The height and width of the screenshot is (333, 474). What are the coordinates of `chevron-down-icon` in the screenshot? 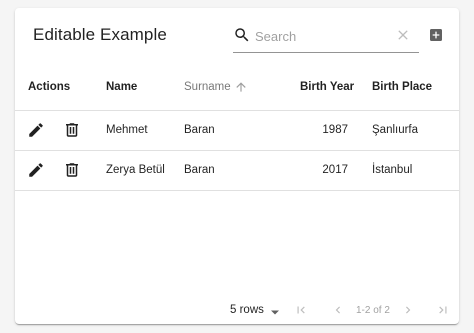 It's located at (275, 312).